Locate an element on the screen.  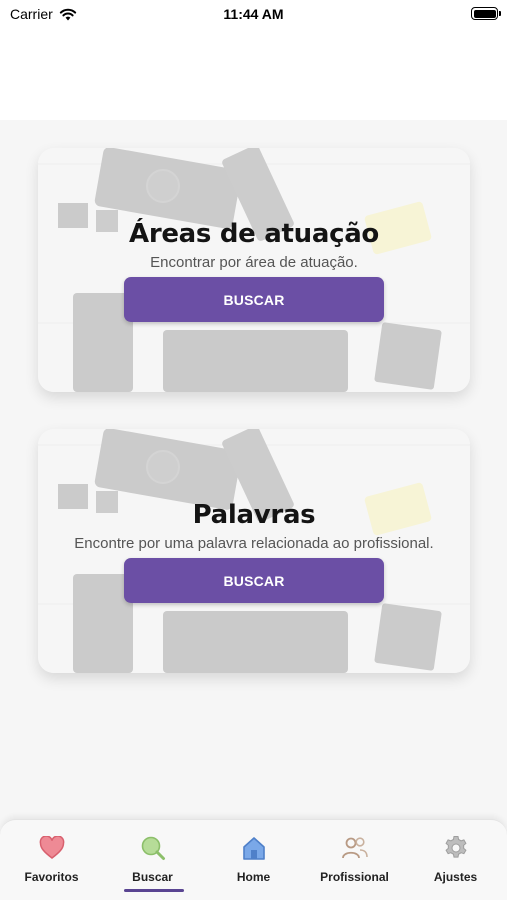
clock: 11:44 AM is located at coordinates (253, 14).